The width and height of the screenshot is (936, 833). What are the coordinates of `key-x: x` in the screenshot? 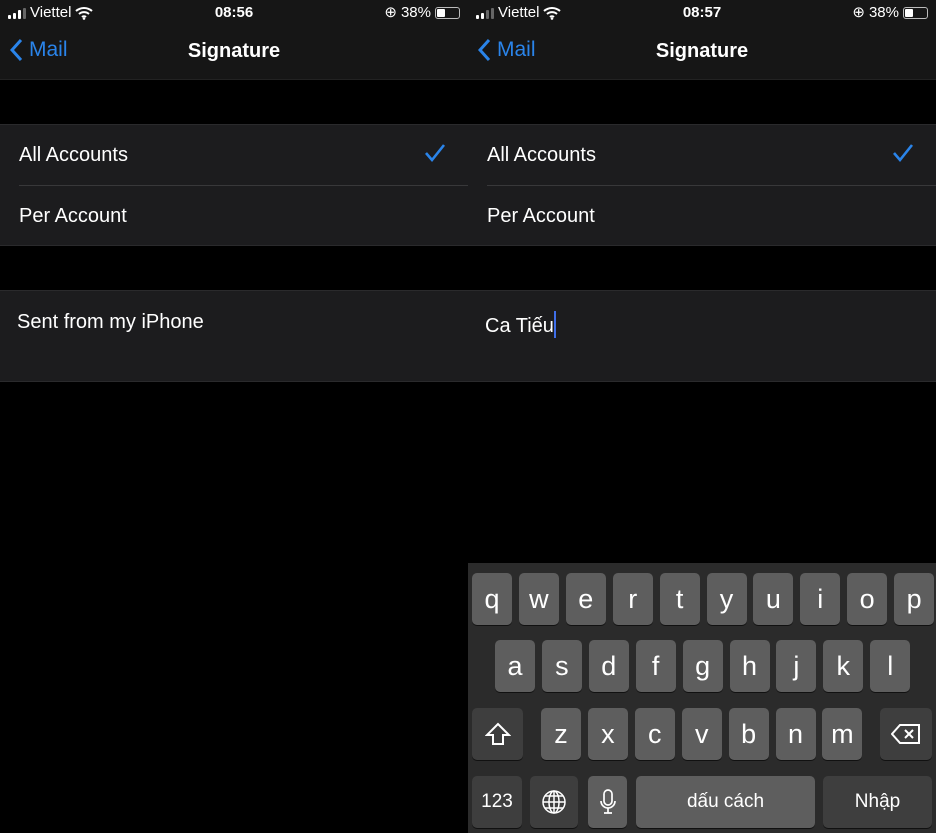 It's located at (607, 734).